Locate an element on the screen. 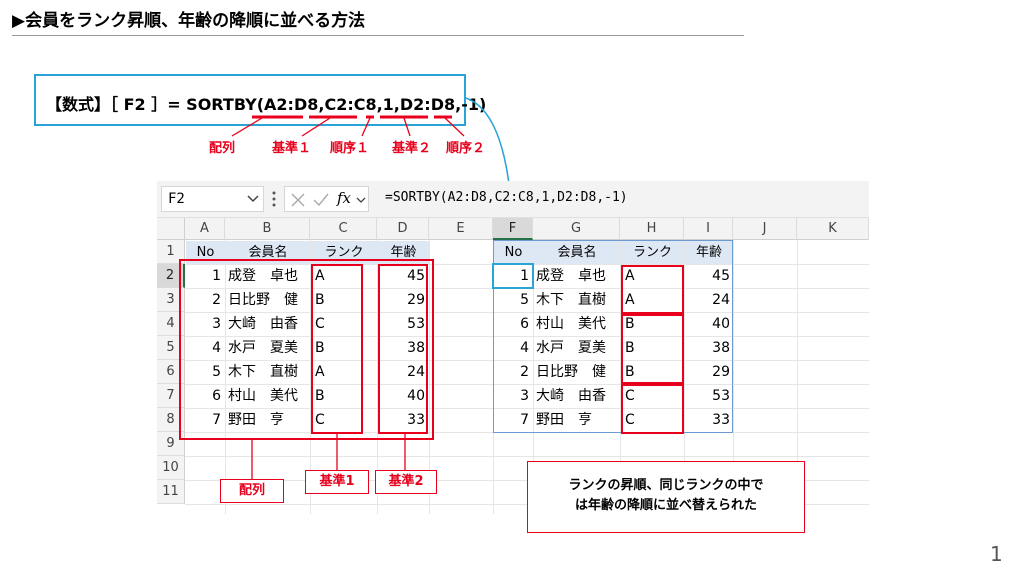 This screenshot has width=1024, height=576. key1-tag: 基準1 is located at coordinates (337, 482).